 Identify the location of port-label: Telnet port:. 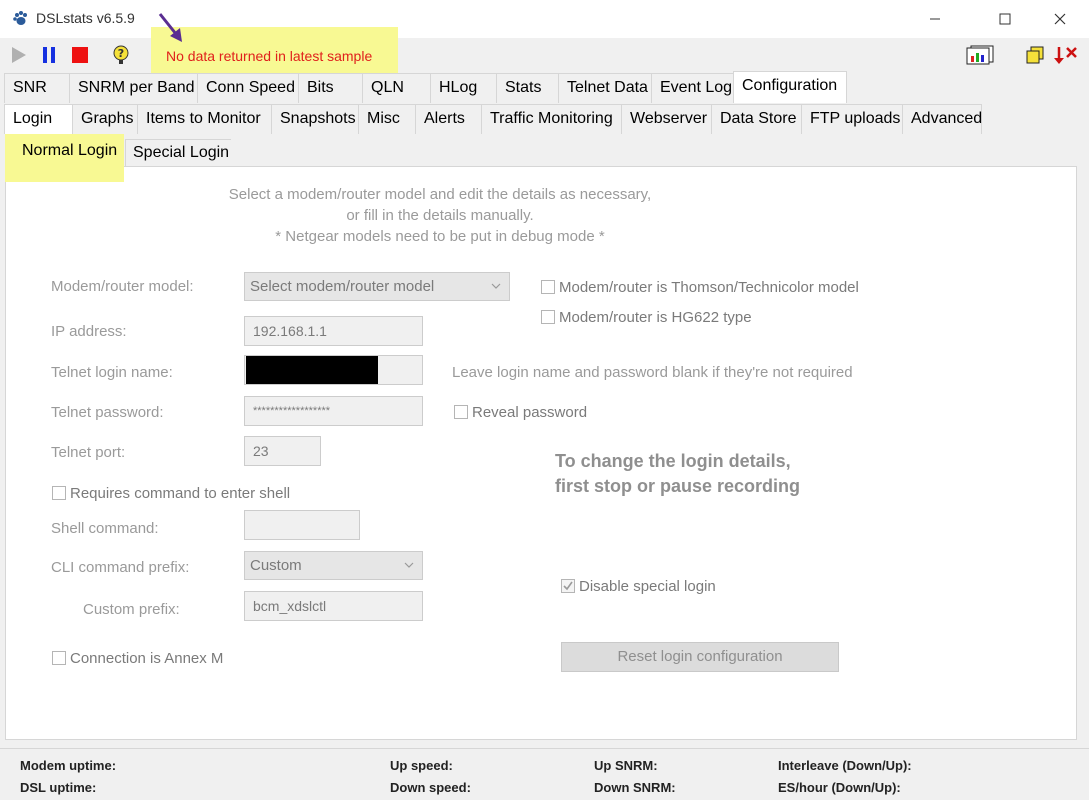
(88, 452).